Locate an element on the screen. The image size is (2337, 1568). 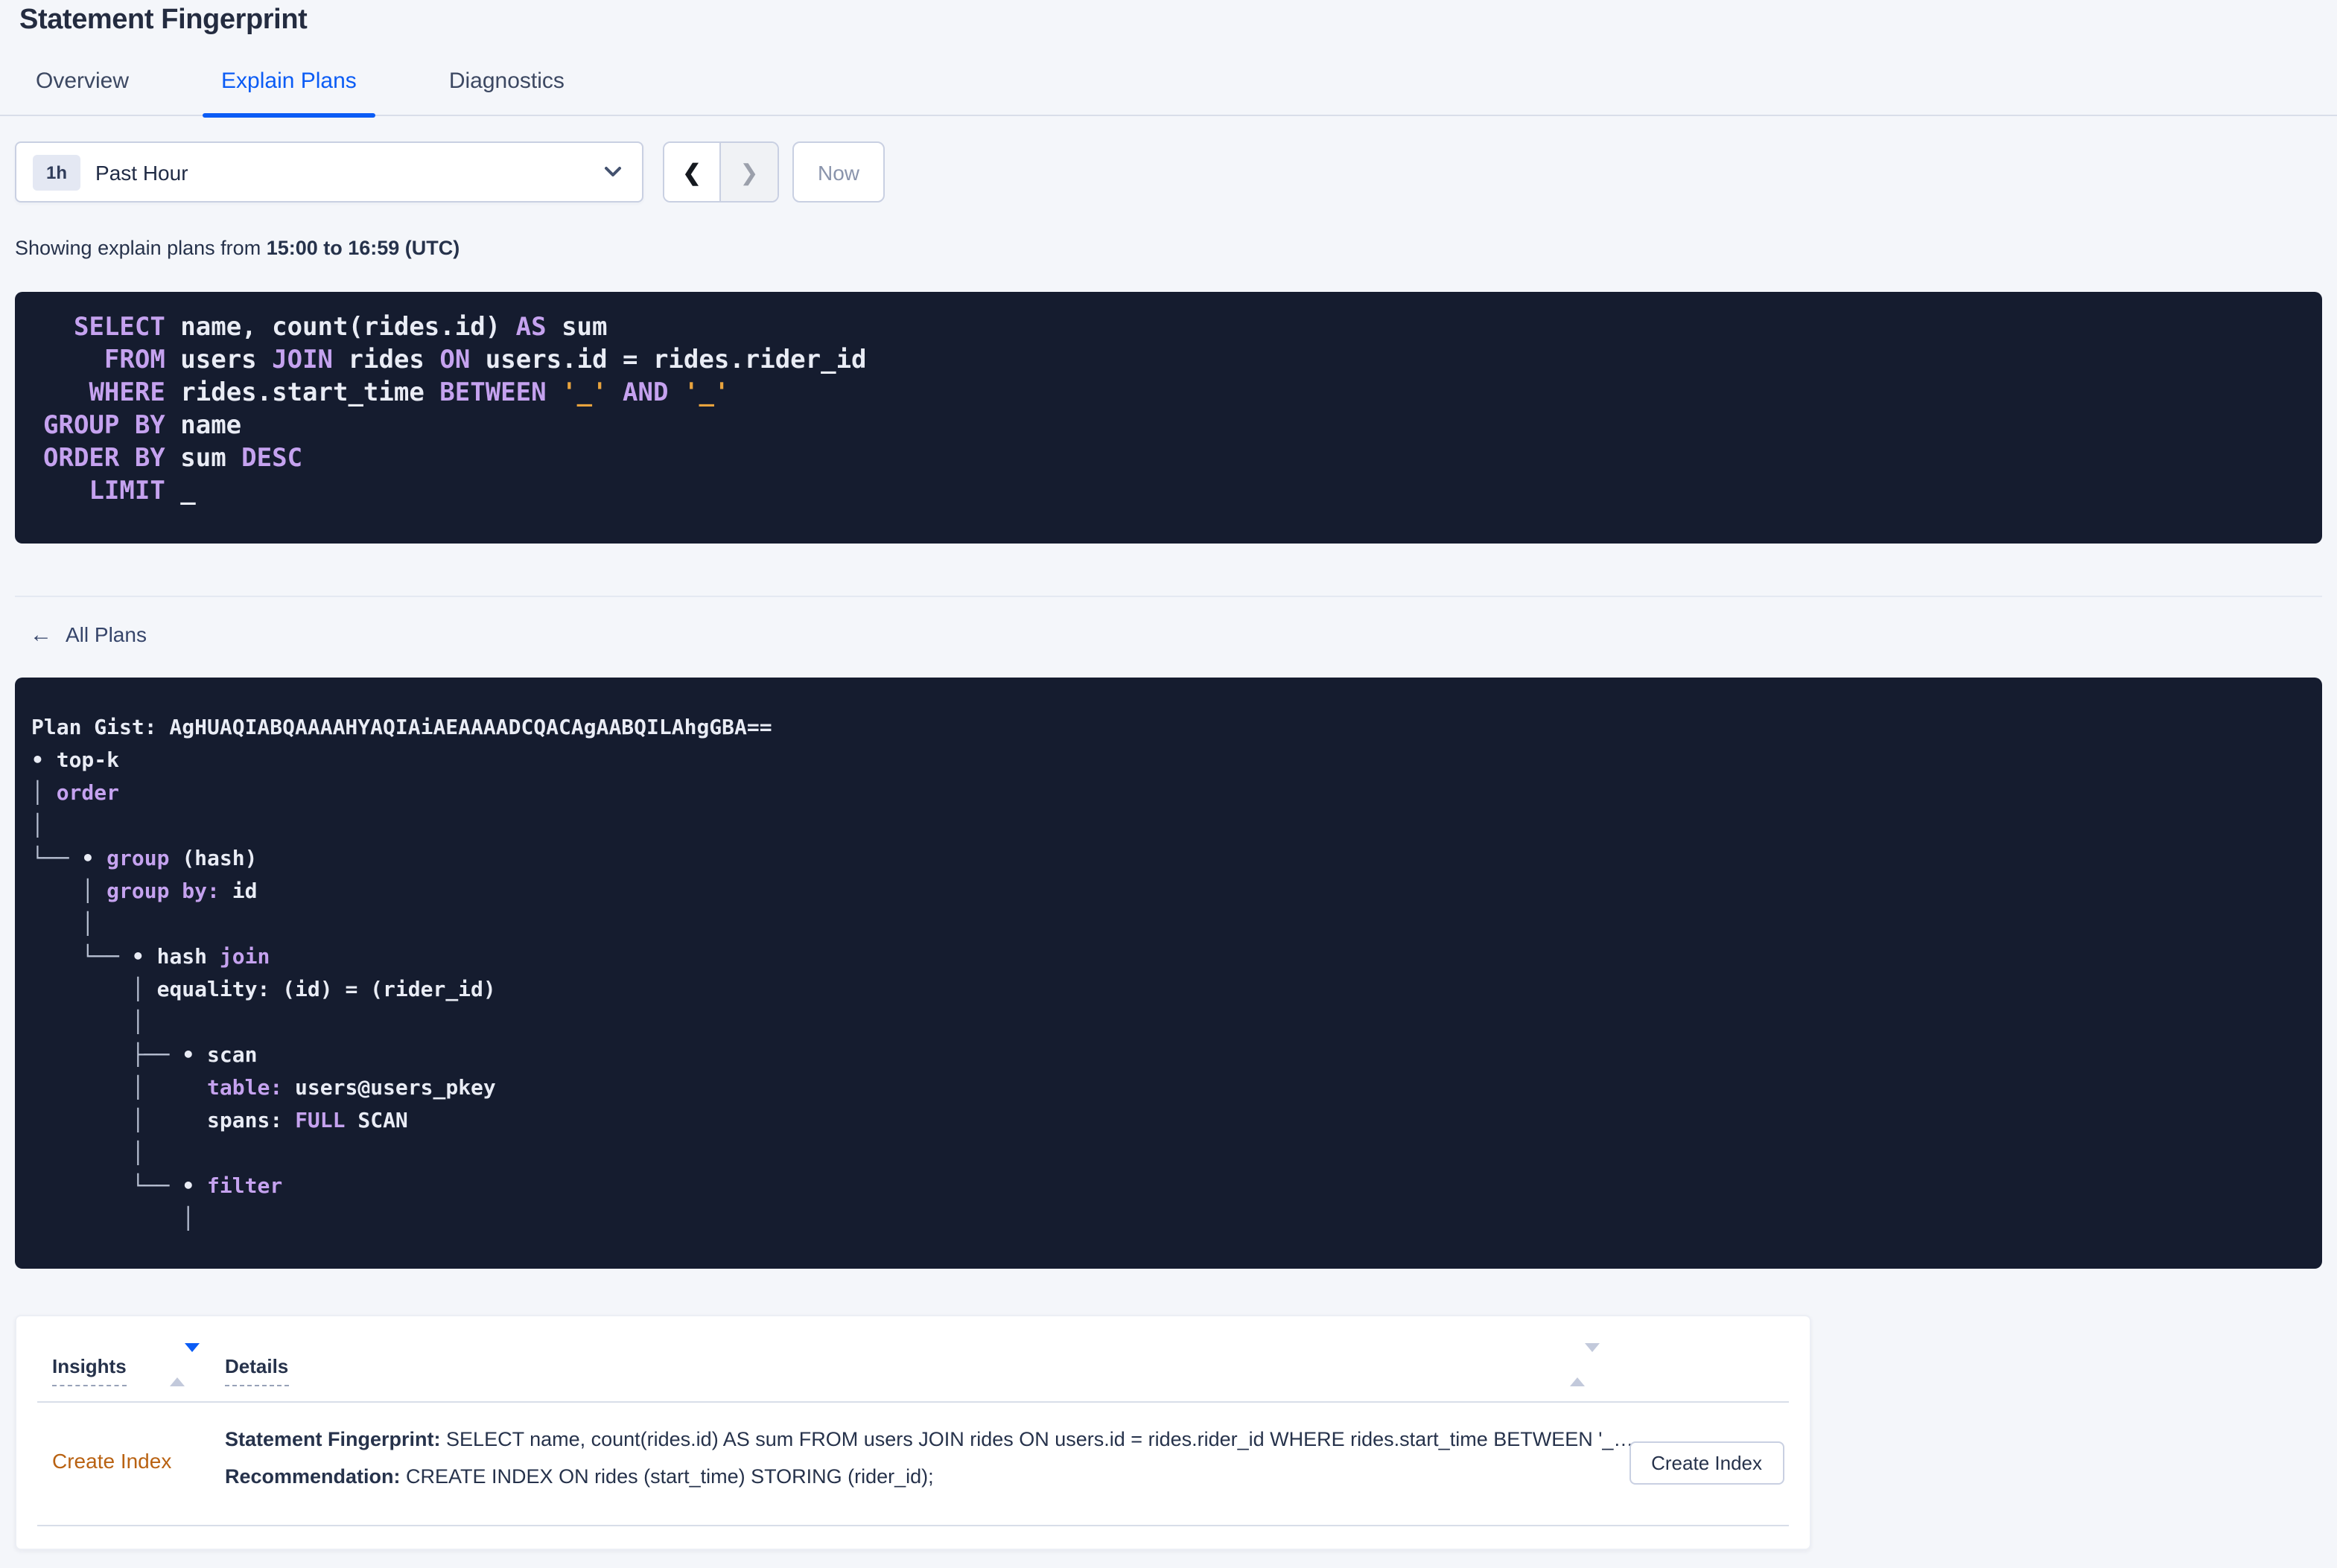
table-header-divider is located at coordinates (913, 1402).